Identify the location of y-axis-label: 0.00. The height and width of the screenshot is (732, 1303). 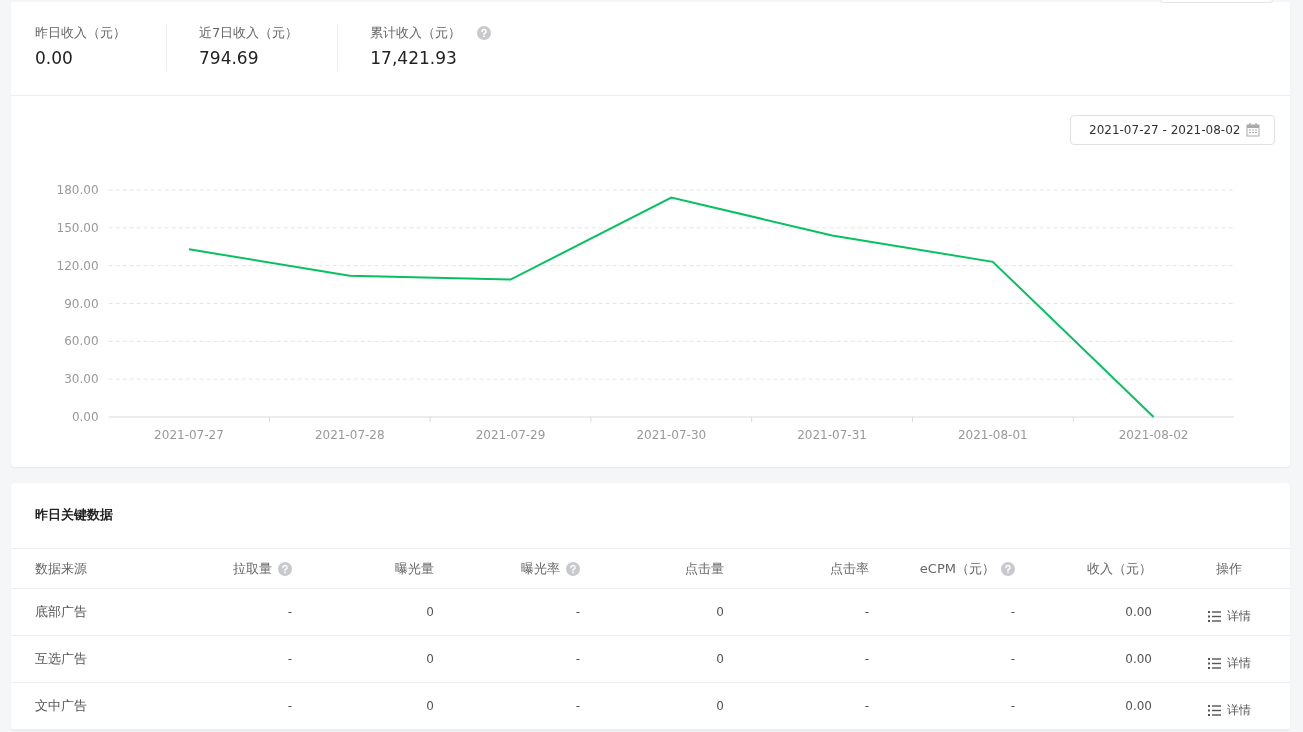
(85, 417).